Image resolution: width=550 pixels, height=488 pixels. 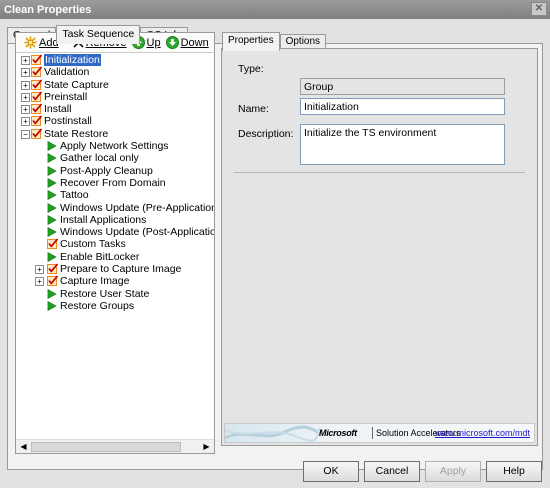 I want to click on banner-separator, so click(x=372, y=433).